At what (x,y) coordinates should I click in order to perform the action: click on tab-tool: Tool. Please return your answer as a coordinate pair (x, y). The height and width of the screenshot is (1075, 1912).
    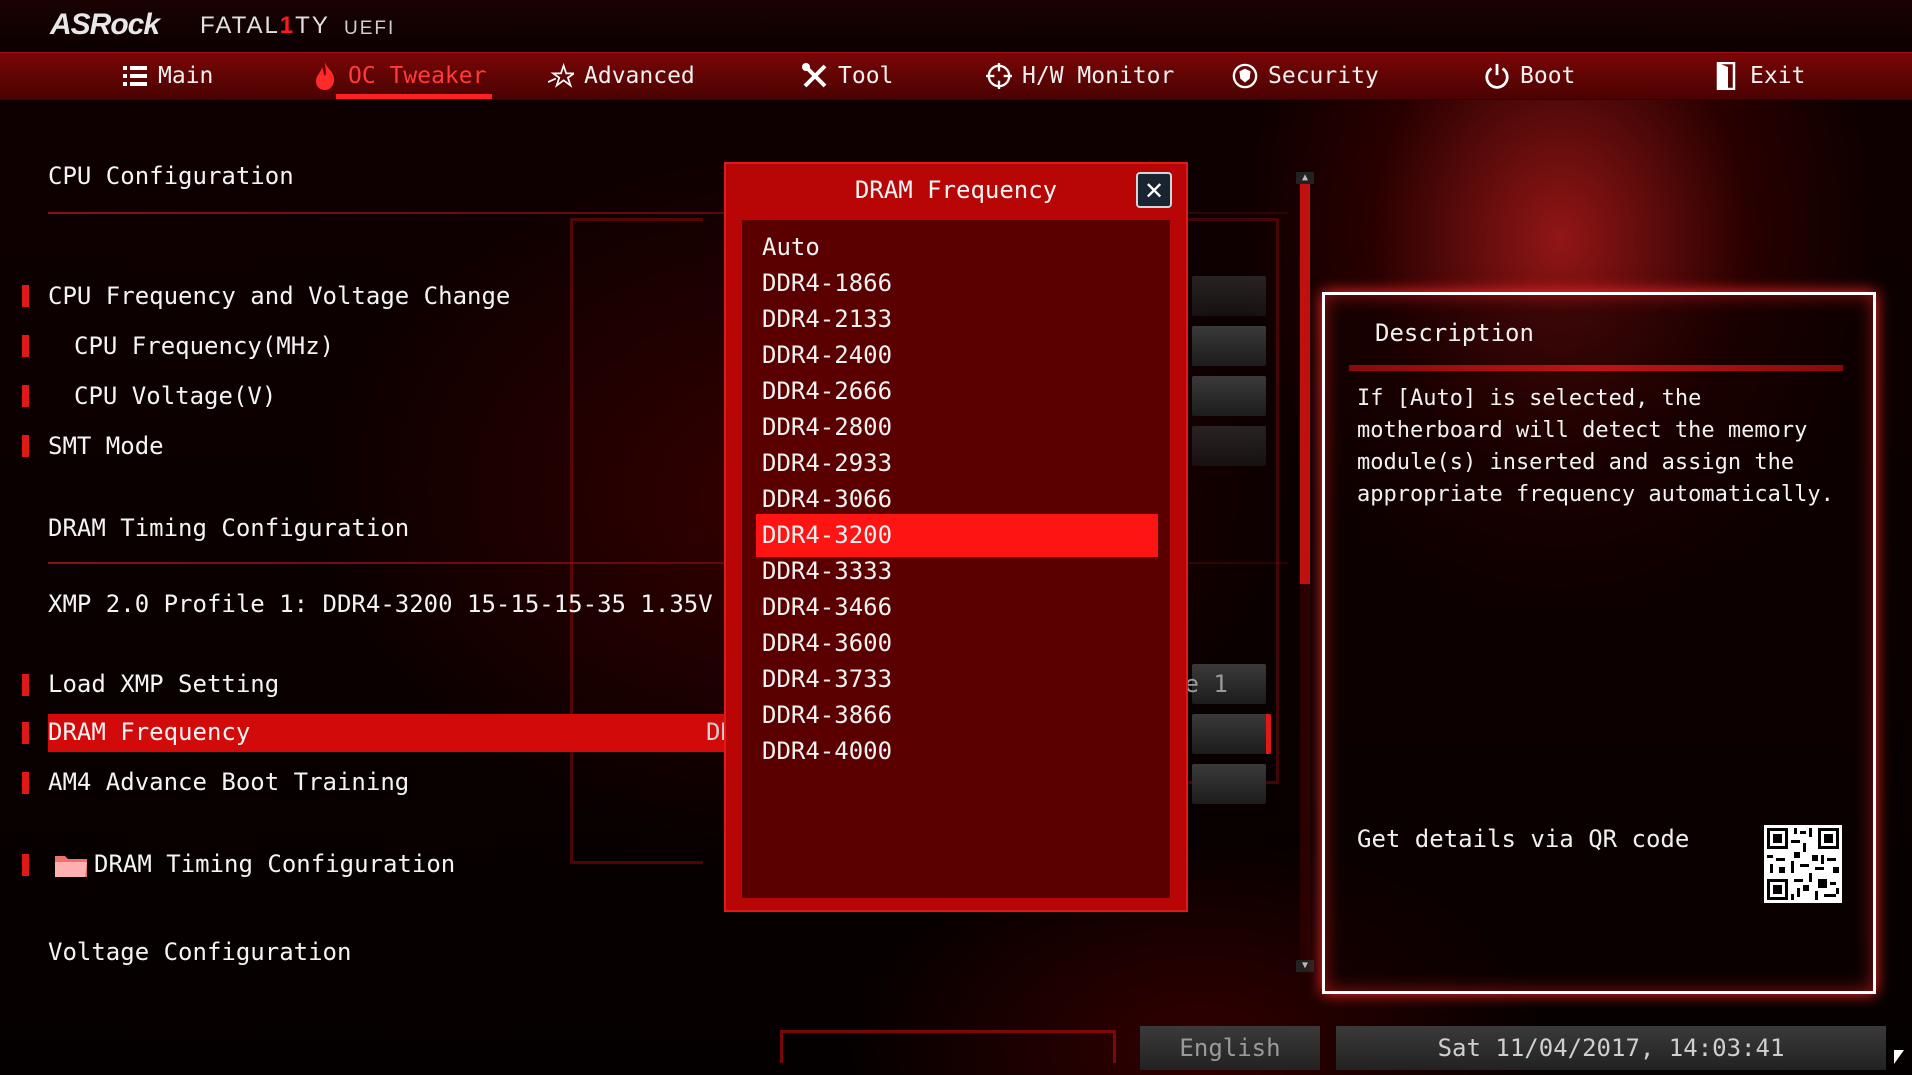
    Looking at the image, I should click on (847, 76).